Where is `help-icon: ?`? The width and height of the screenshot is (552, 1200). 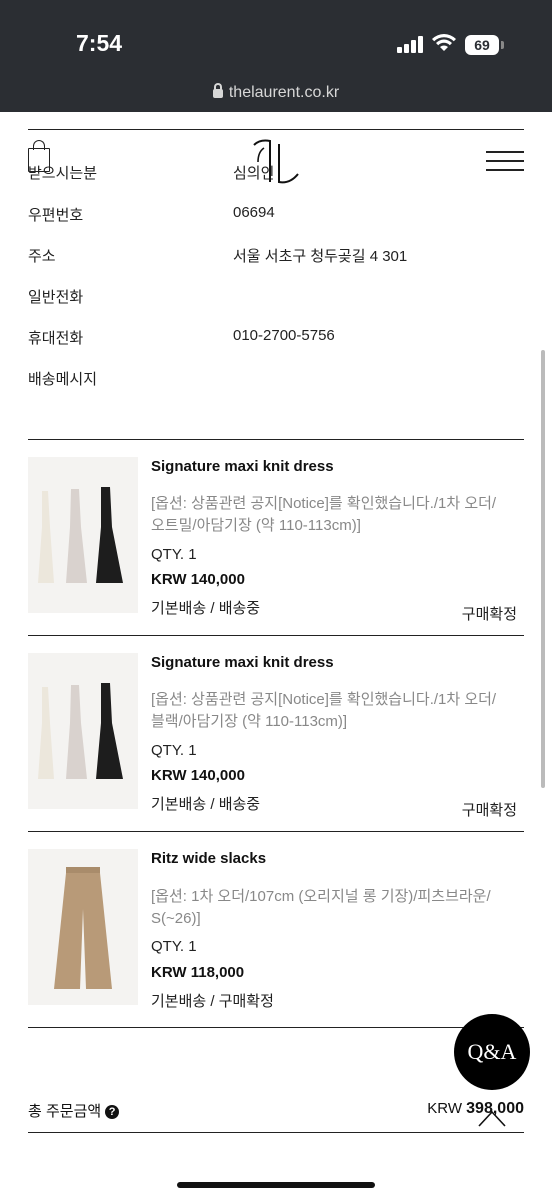 help-icon: ? is located at coordinates (112, 1112).